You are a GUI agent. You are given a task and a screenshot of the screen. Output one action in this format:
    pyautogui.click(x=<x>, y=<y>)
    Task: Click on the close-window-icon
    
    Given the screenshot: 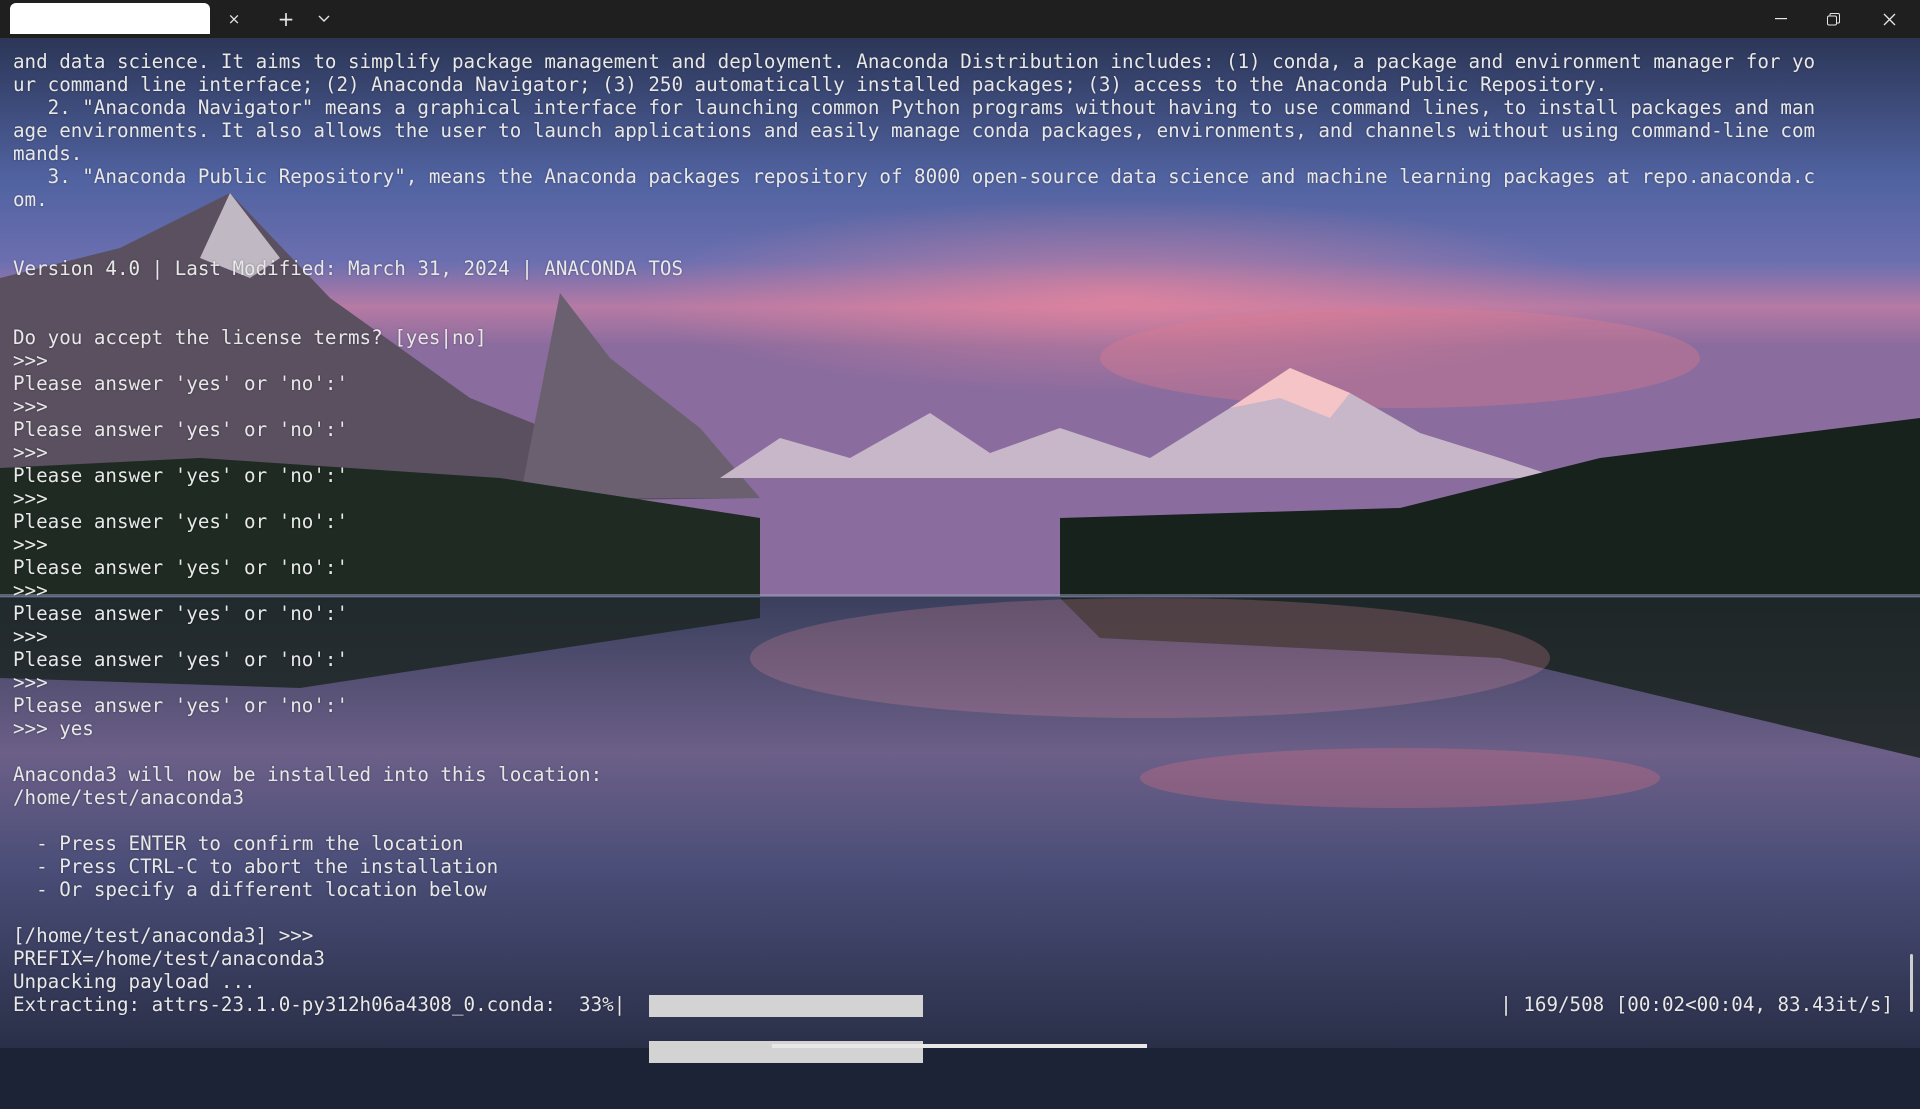 What is the action you would take?
    pyautogui.click(x=1889, y=19)
    